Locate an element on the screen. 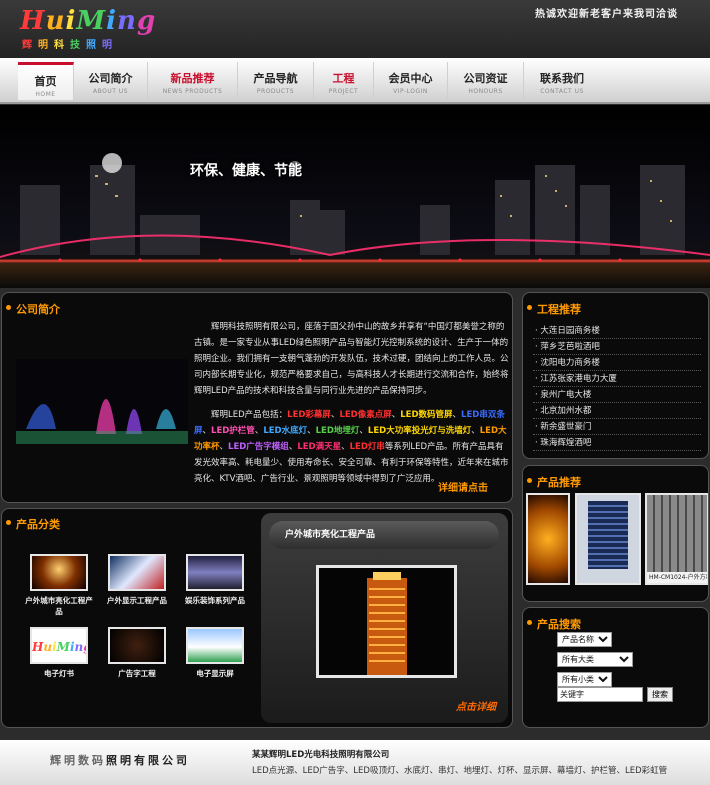  search-panel: 产品搜索 产品名称 所有大类 所有小类 搜索 is located at coordinates (615, 667).